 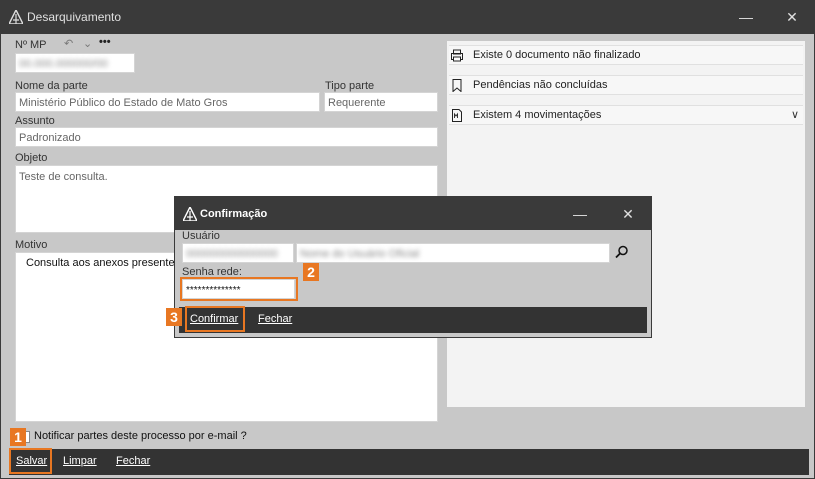 I want to click on objeto-label: Objeto, so click(x=31, y=158).